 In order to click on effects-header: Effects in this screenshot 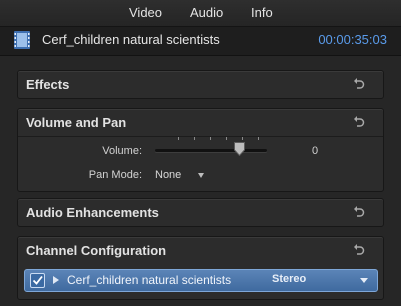, I will do `click(200, 84)`.